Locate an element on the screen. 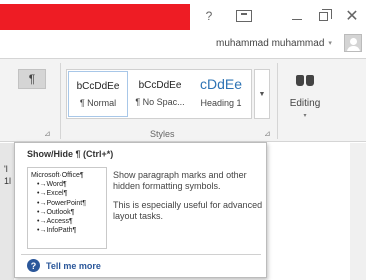 The image size is (366, 280). tooltip-divider is located at coordinates (141, 254).